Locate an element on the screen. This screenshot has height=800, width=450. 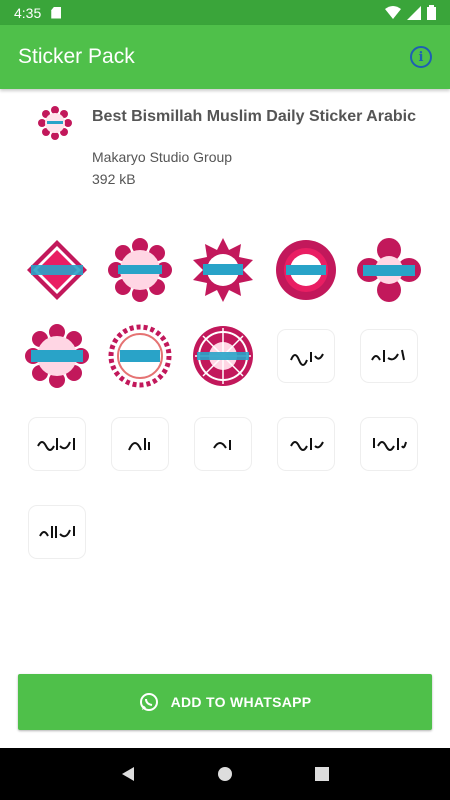
add-to-whatsapp-button: ADD TO WHATSAPP is located at coordinates (225, 702).